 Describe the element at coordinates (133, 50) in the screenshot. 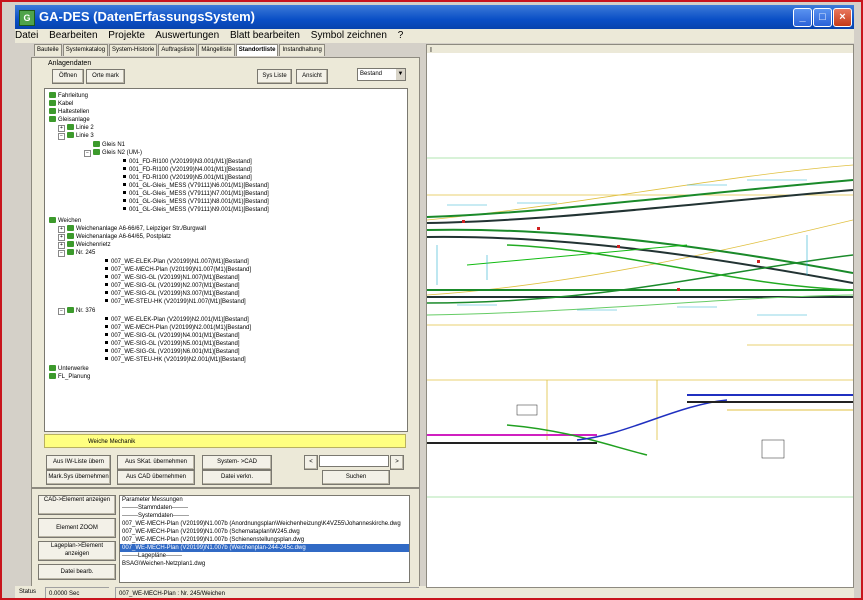

I see `tab-system-historie: System-Historie` at that location.